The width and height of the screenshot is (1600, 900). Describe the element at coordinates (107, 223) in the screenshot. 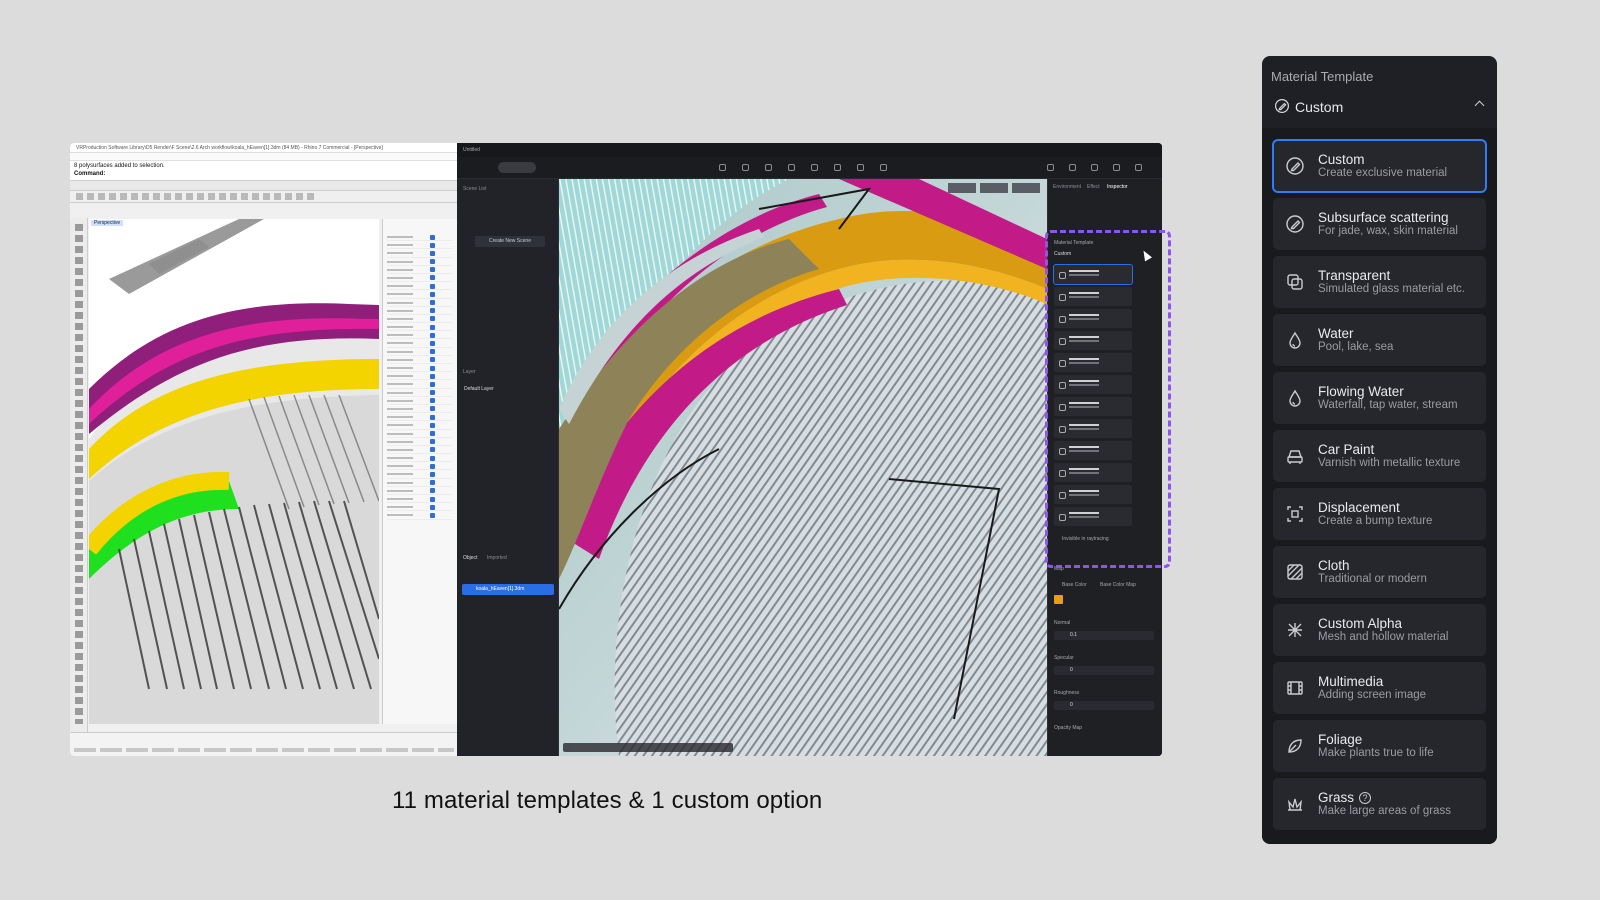

I see `viewport-label: Perspective` at that location.